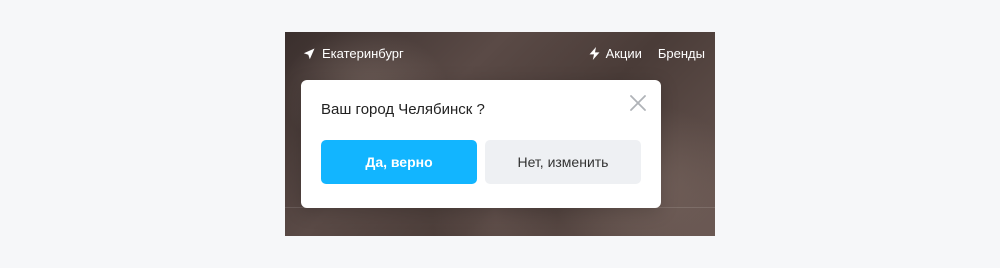 This screenshot has width=1000, height=268. Describe the element at coordinates (399, 162) in the screenshot. I see `confirm-city-button: Да, верно` at that location.